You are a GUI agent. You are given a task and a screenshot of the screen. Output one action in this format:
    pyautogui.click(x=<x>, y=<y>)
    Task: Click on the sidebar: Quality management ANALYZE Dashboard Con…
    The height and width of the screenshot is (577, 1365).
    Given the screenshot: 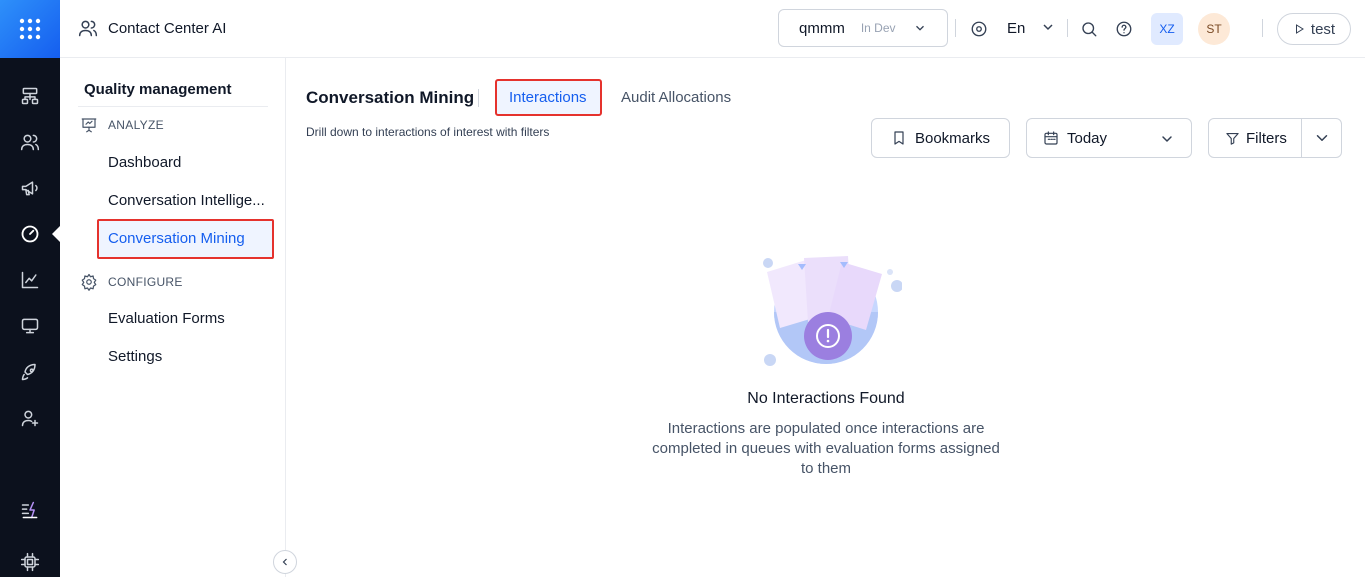 What is the action you would take?
    pyautogui.click(x=173, y=317)
    